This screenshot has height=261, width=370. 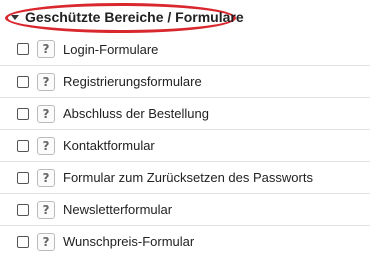 I want to click on item-label: Wunschpreis-Formular, so click(x=129, y=241).